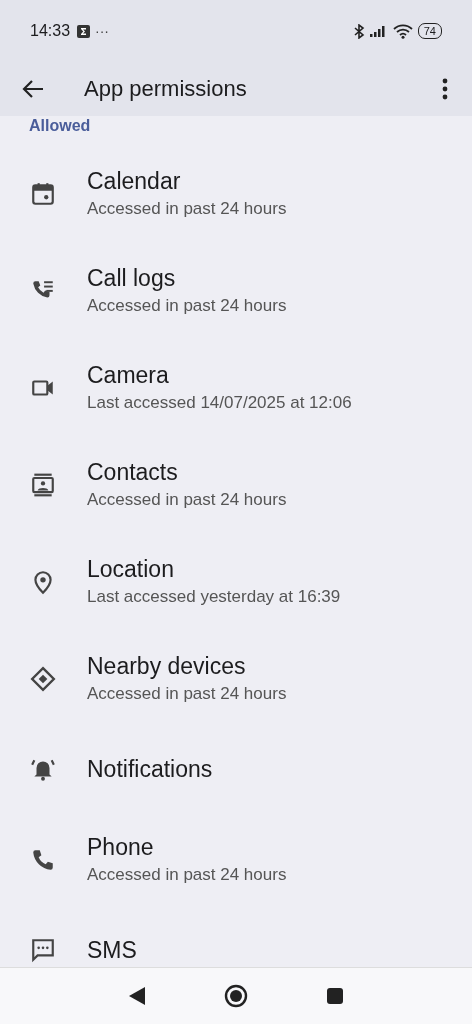 Image resolution: width=472 pixels, height=1024 pixels. Describe the element at coordinates (50, 31) in the screenshot. I see `status-time: 14:33` at that location.